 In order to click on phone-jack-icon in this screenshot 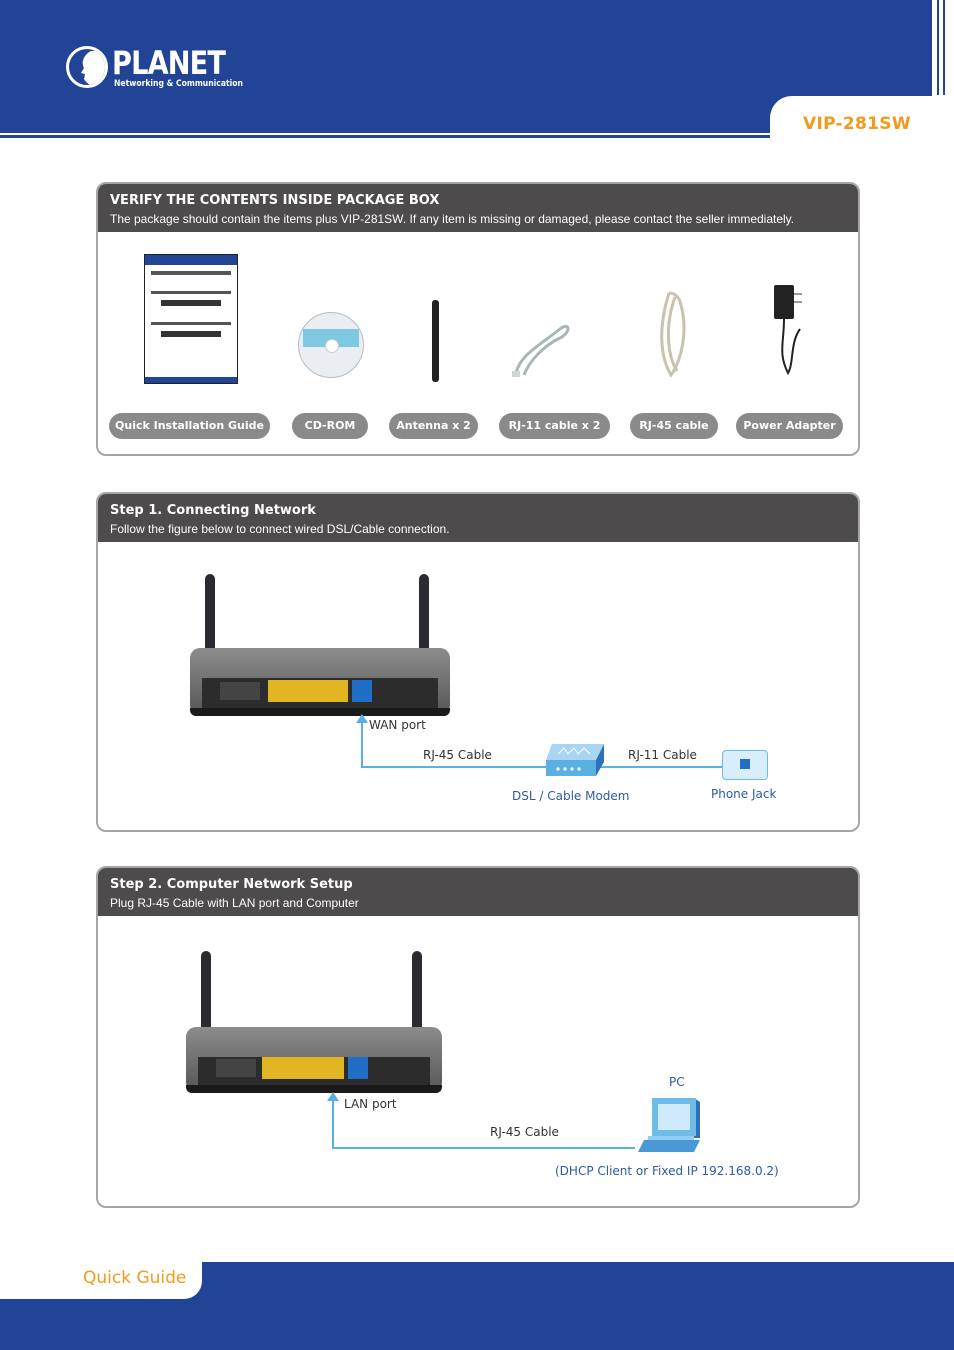, I will do `click(745, 765)`.